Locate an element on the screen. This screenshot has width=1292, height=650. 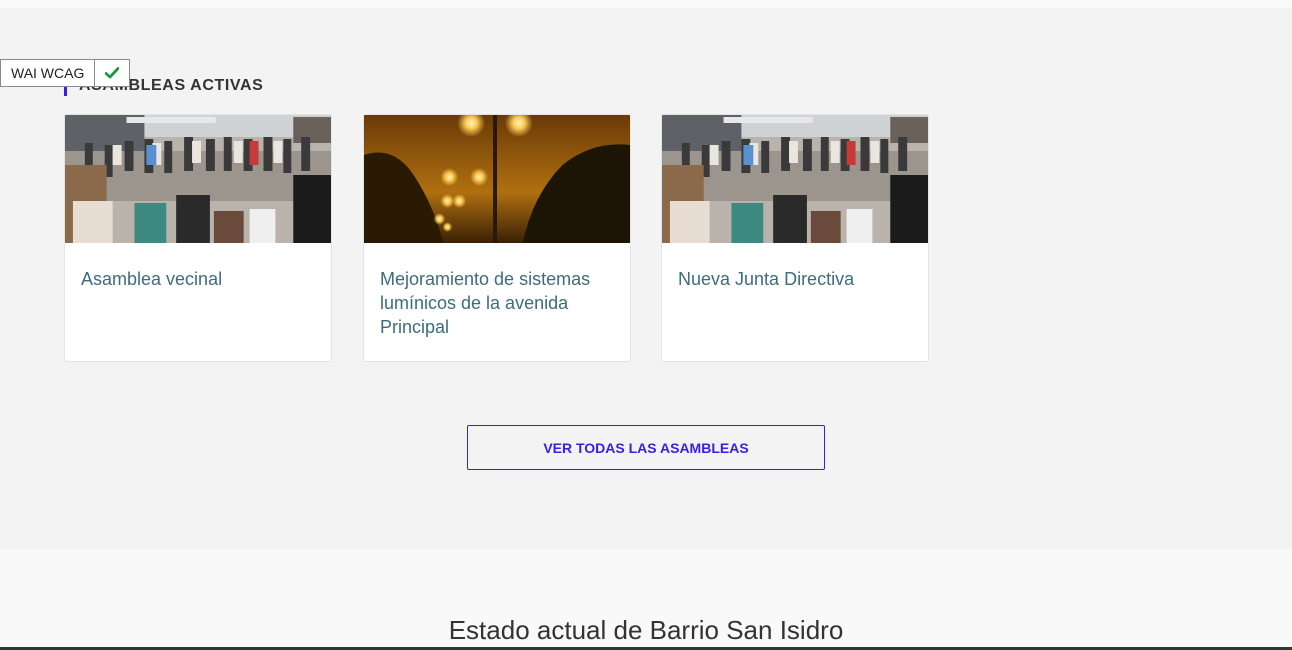
street-lights-photo is located at coordinates (497, 179).